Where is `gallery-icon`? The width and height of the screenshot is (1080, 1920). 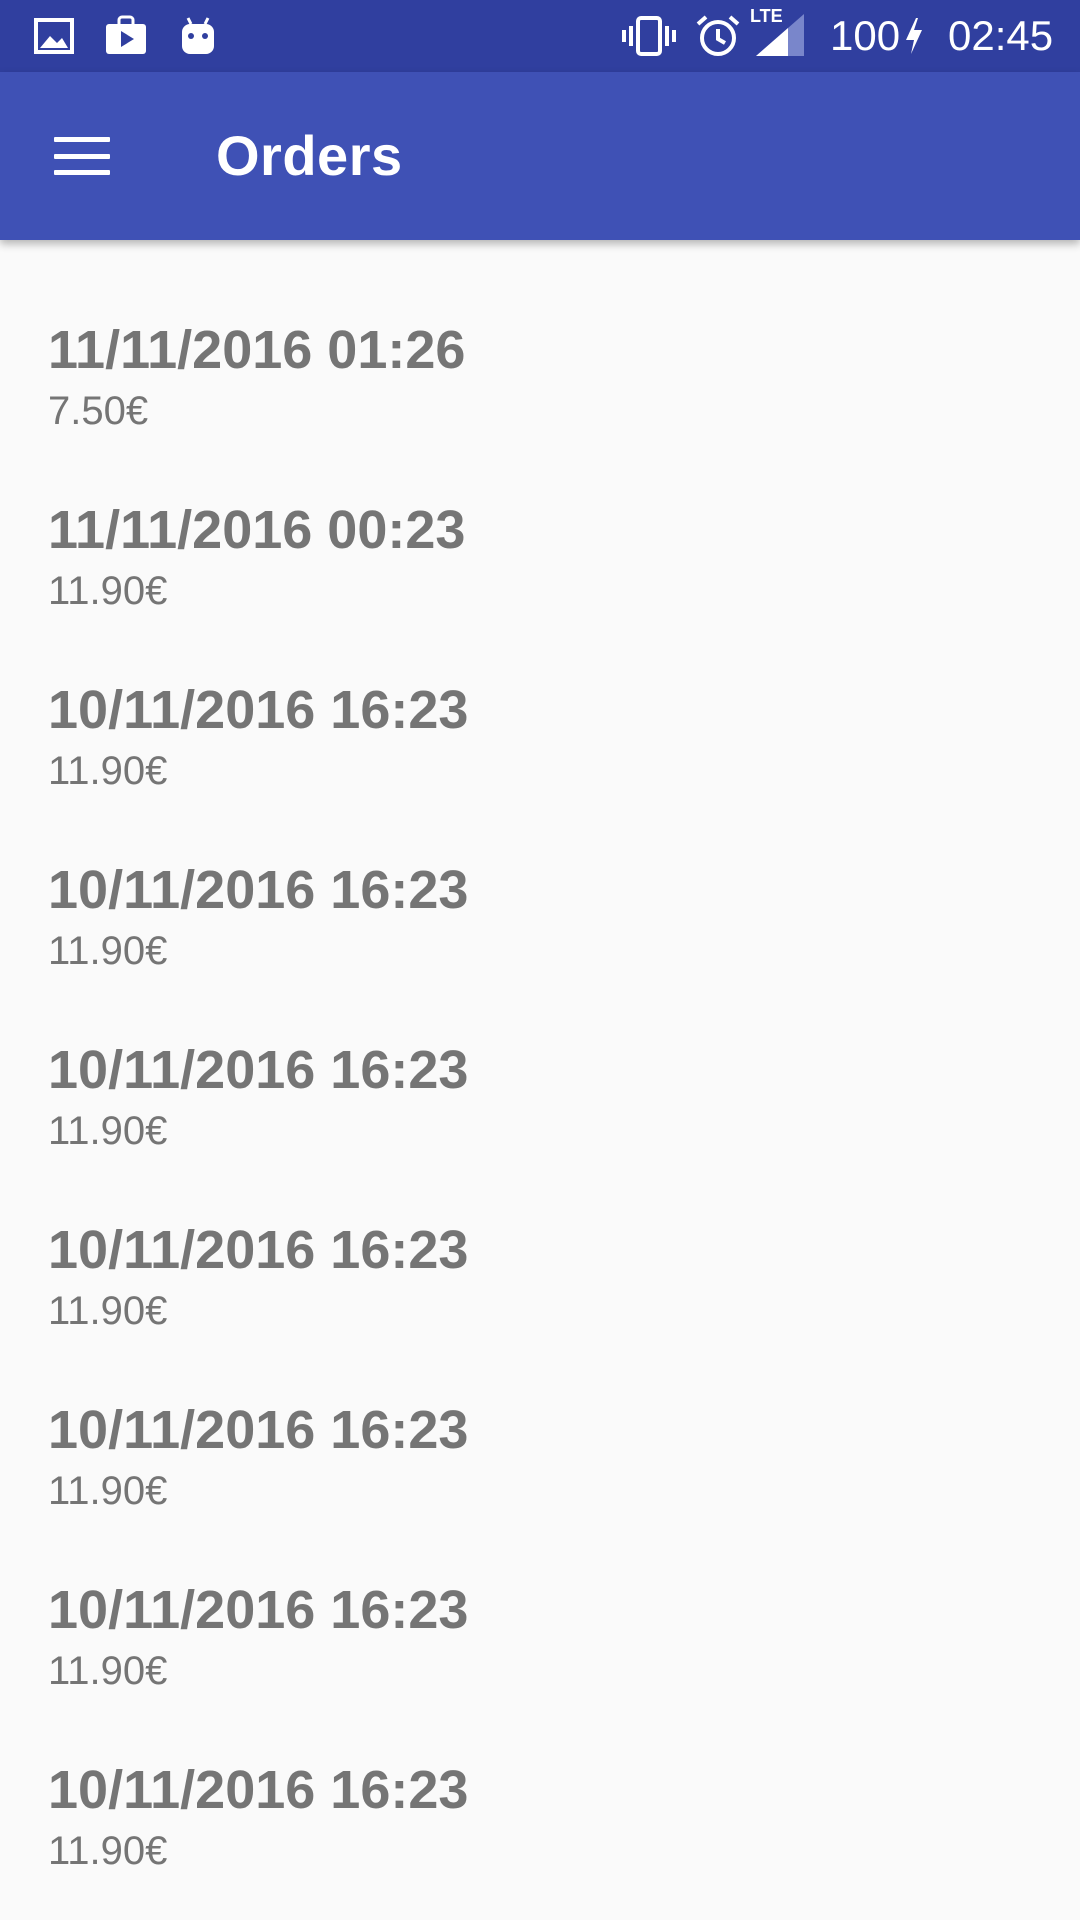
gallery-icon is located at coordinates (54, 36).